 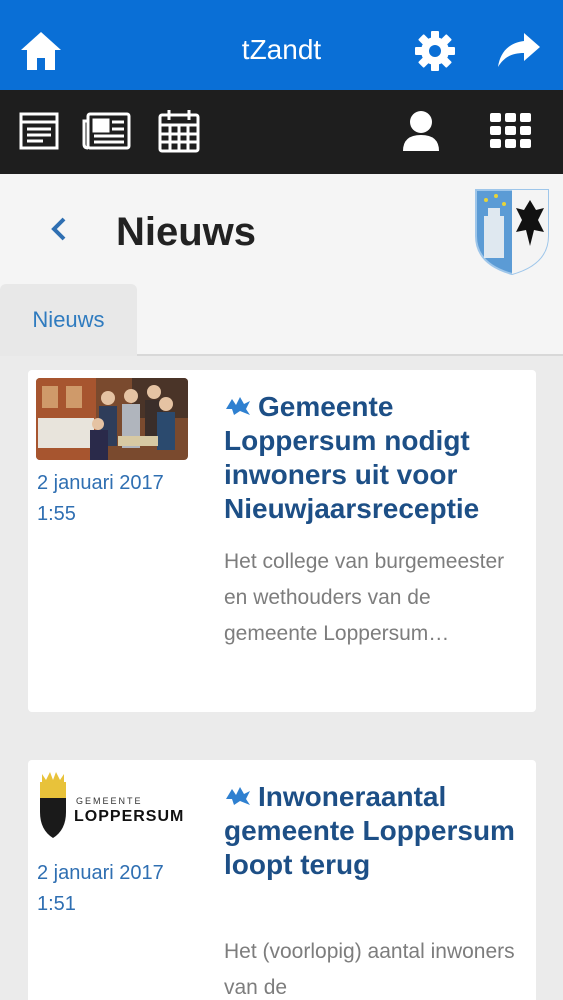 I want to click on logo-text-small: GEMEENTE, so click(x=109, y=801).